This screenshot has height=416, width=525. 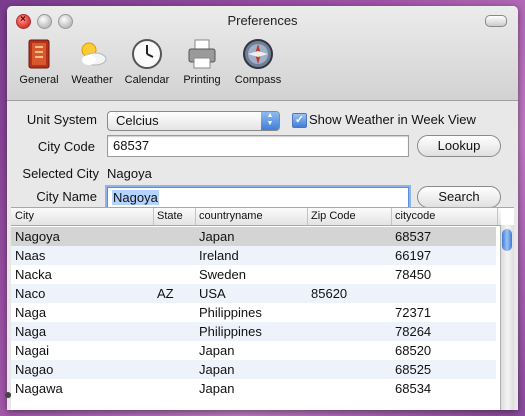 I want to click on compass-icon, so click(x=258, y=54).